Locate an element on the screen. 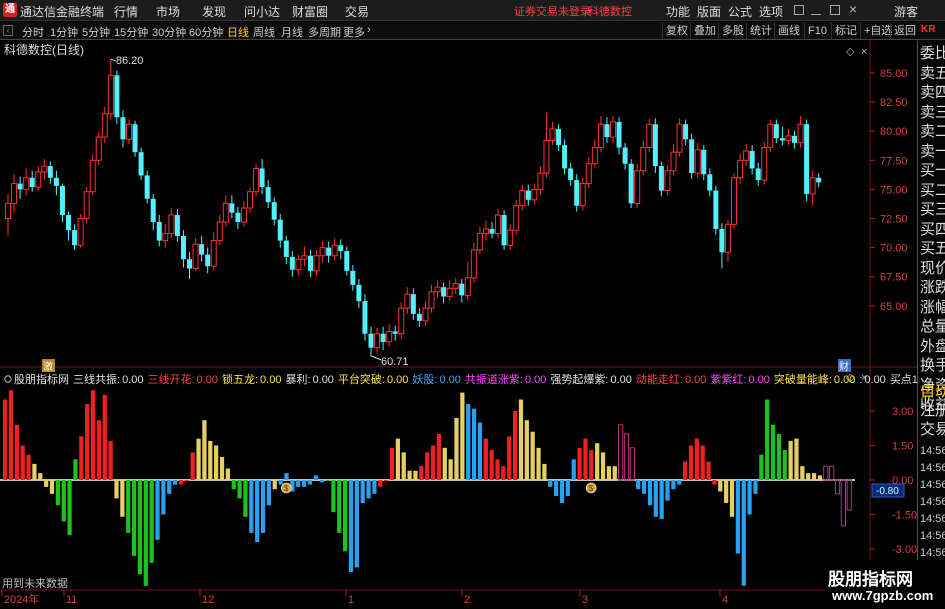 This screenshot has width=945, height=609. period-tab-monthly: 月线 is located at coordinates (292, 32).